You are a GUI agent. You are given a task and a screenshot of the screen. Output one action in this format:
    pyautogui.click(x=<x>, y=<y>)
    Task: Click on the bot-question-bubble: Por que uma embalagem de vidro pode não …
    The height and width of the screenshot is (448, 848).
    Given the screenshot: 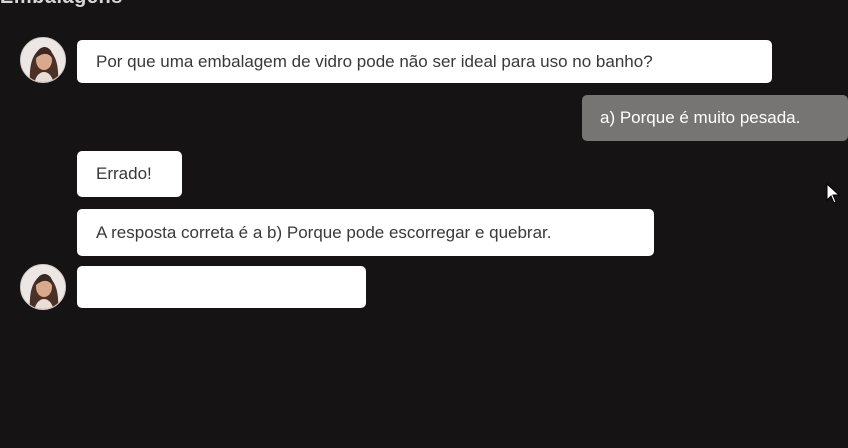 What is the action you would take?
    pyautogui.click(x=424, y=61)
    